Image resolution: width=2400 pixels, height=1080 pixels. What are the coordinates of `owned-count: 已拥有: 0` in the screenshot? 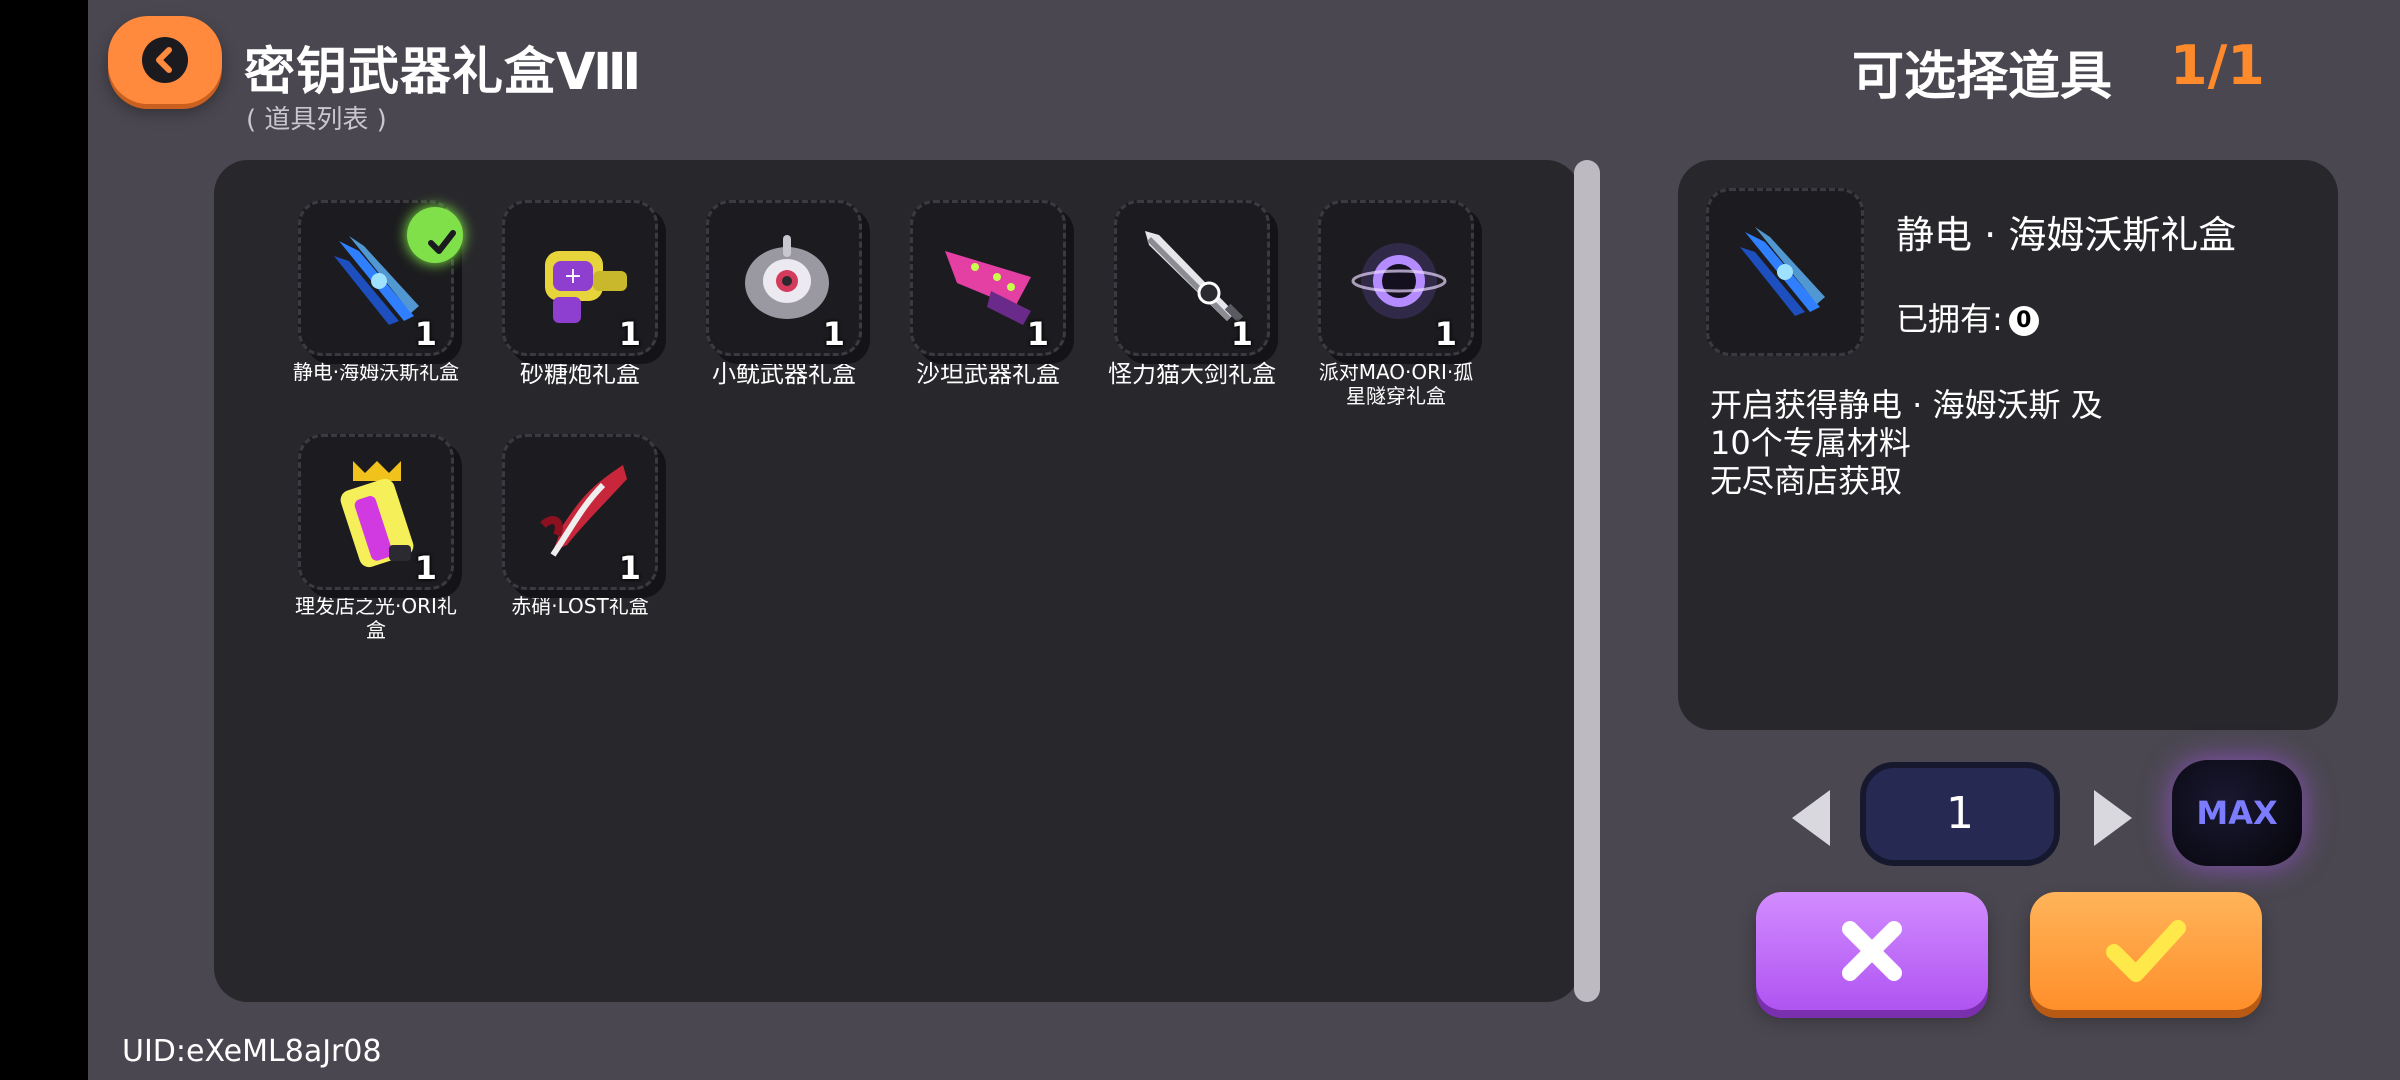 It's located at (1967, 317).